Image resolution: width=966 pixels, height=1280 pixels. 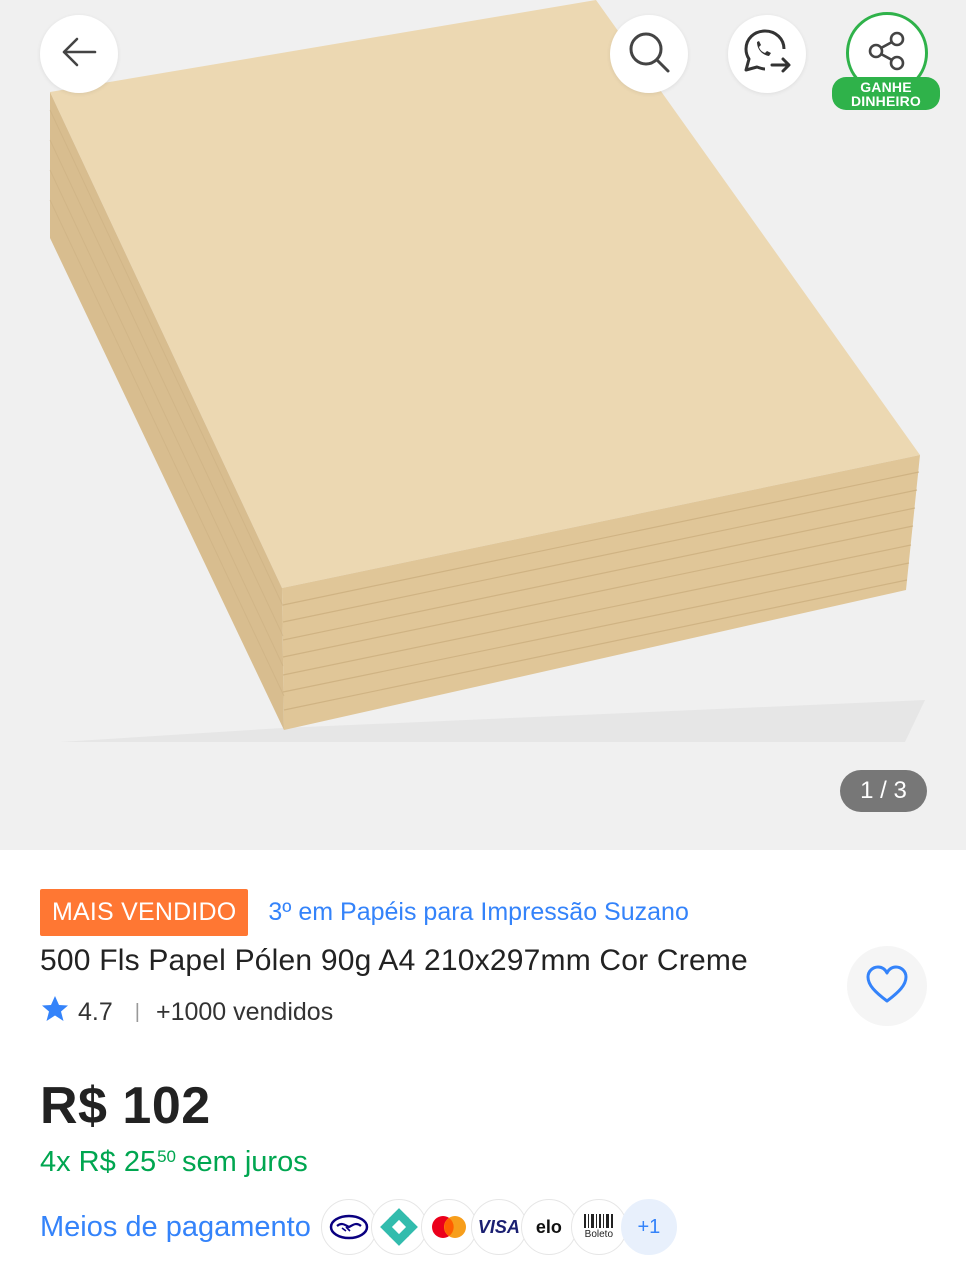 I want to click on whatsapp-share-icon, so click(x=767, y=54).